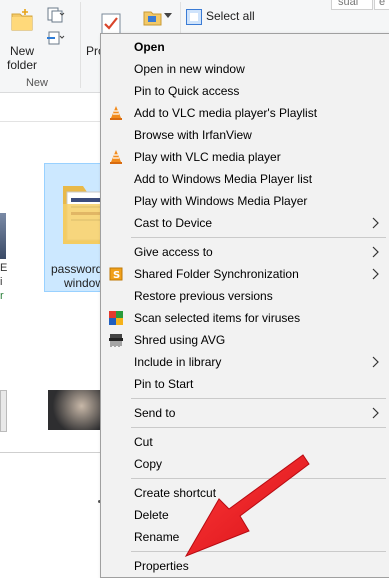  Describe the element at coordinates (216, 274) in the screenshot. I see `menu-item-label: Shared Folder Synchronization` at that location.